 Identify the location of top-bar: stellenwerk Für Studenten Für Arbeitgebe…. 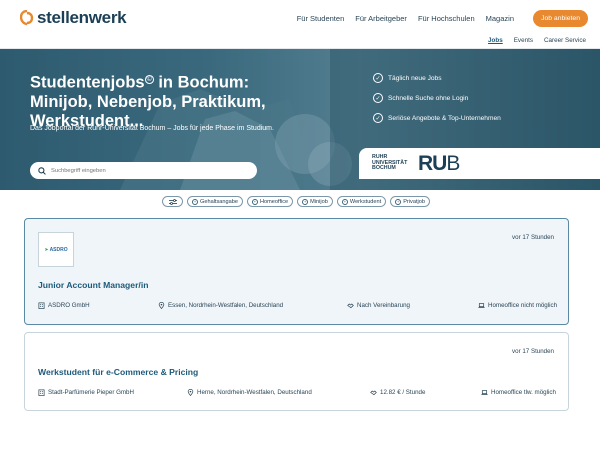
(300, 17).